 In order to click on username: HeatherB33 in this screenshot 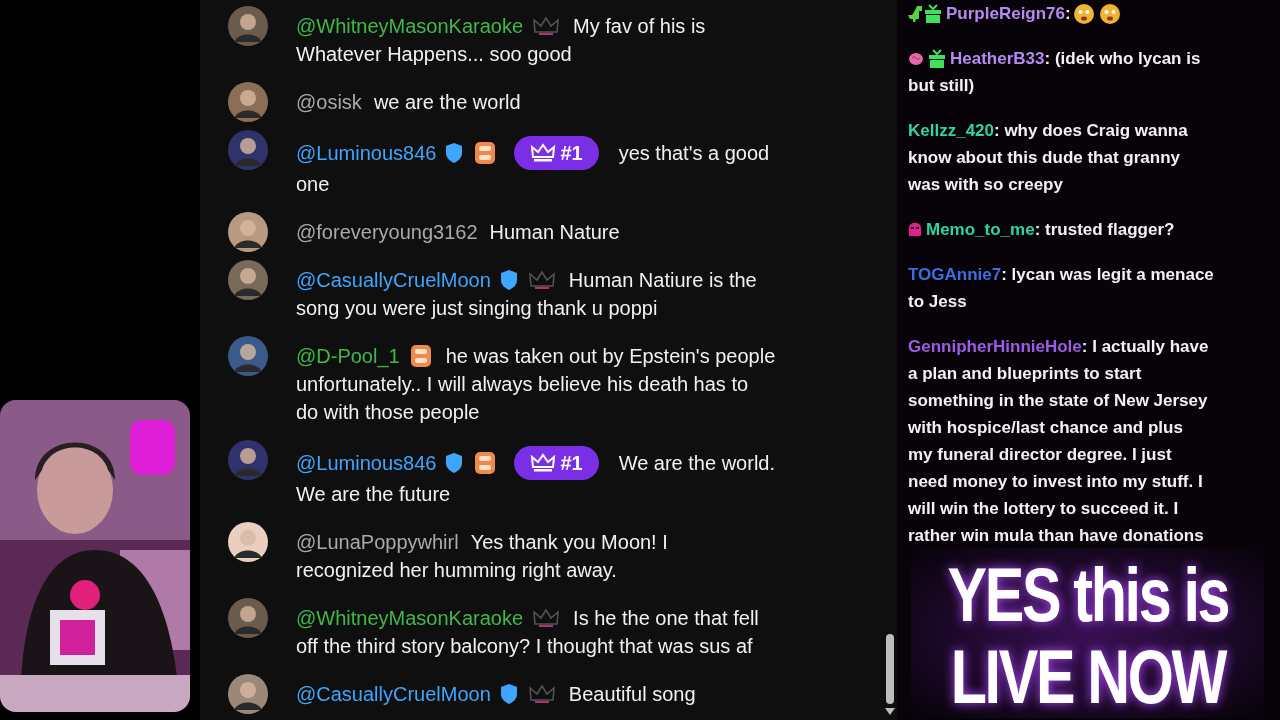, I will do `click(997, 58)`.